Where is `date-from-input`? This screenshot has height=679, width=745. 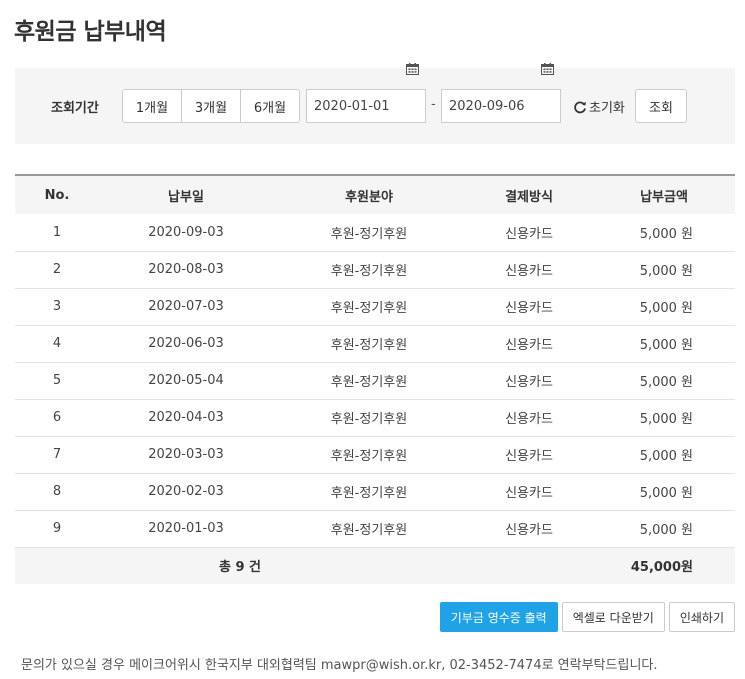 date-from-input is located at coordinates (366, 106).